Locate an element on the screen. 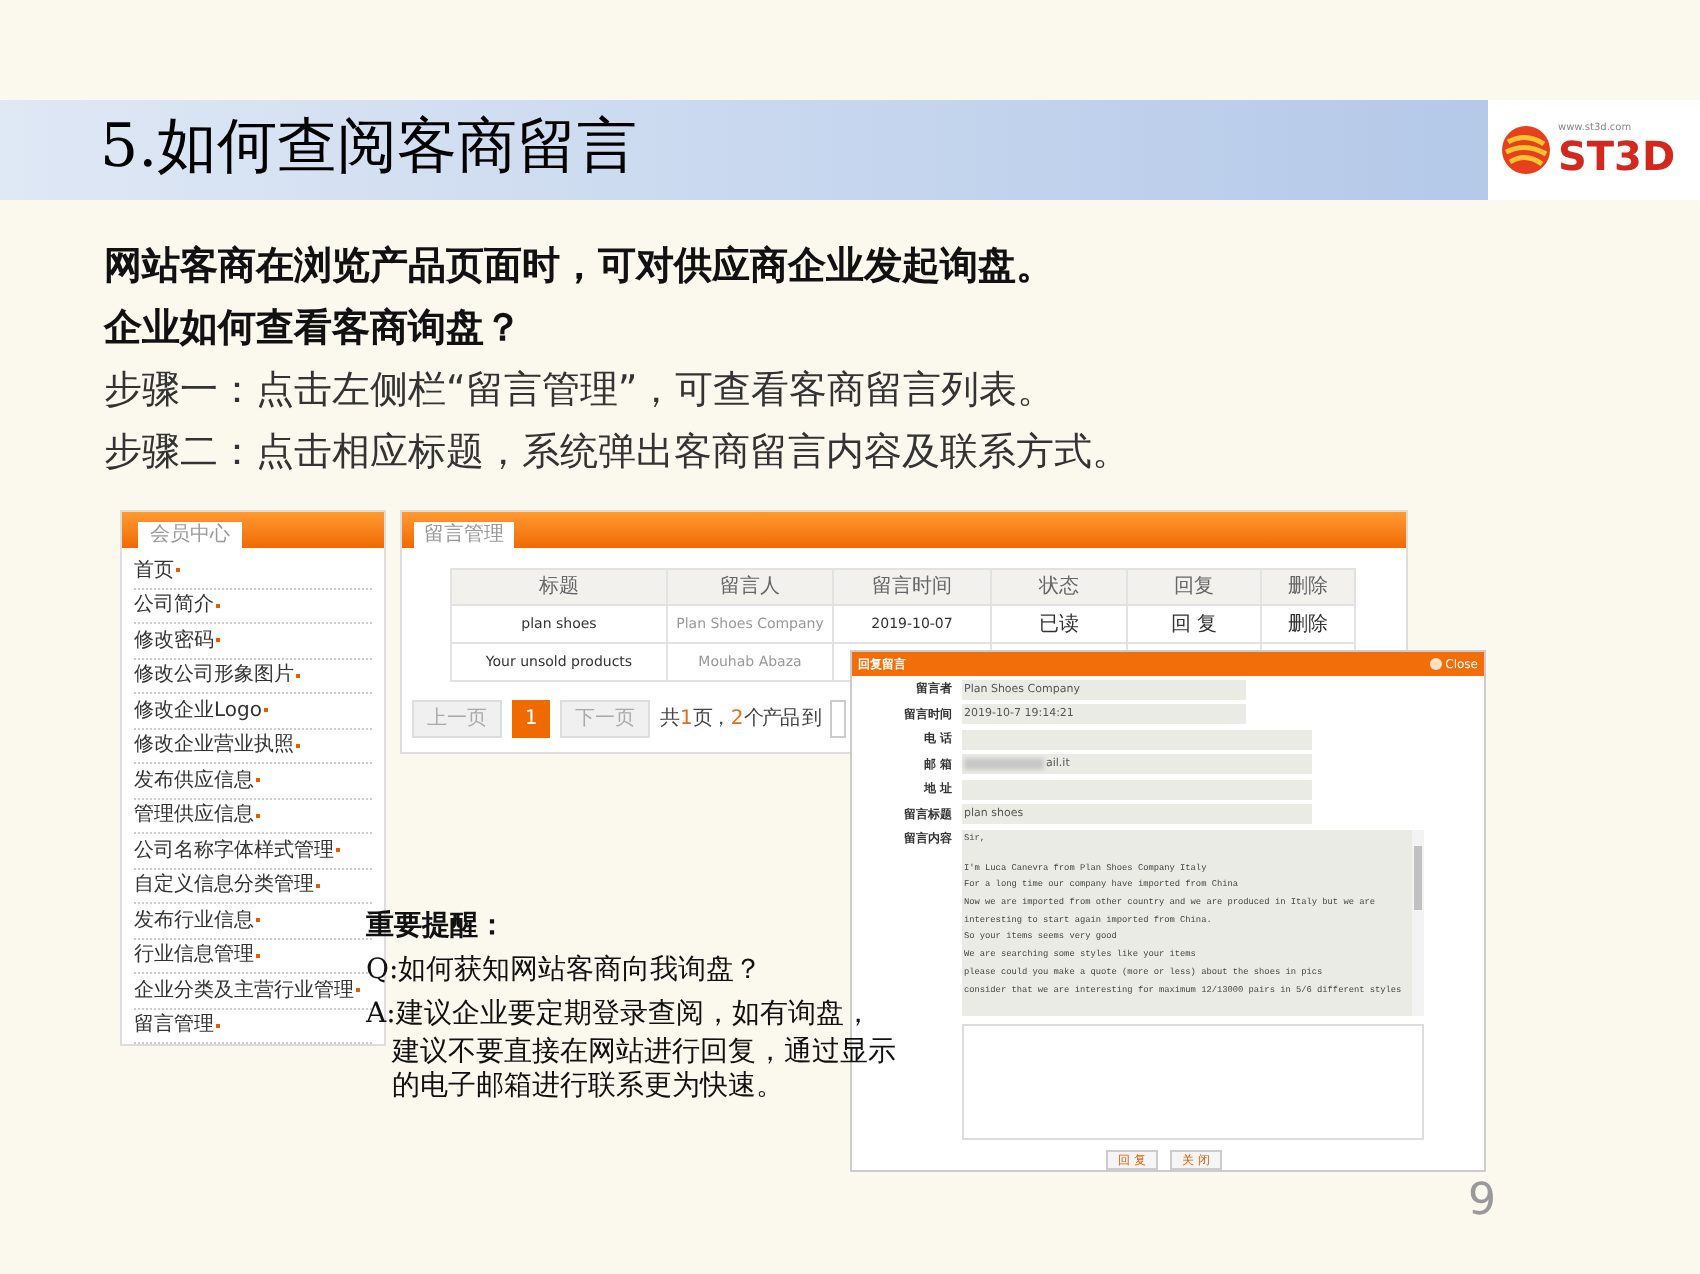 Image resolution: width=1700 pixels, height=1274 pixels. sidebar-item: 自定义信息分类管理 is located at coordinates (253, 886).